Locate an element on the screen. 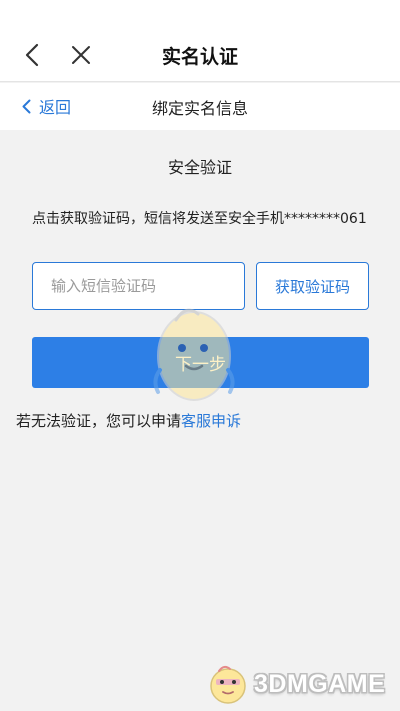 The height and width of the screenshot is (711, 400). sms-code-input is located at coordinates (138, 286).